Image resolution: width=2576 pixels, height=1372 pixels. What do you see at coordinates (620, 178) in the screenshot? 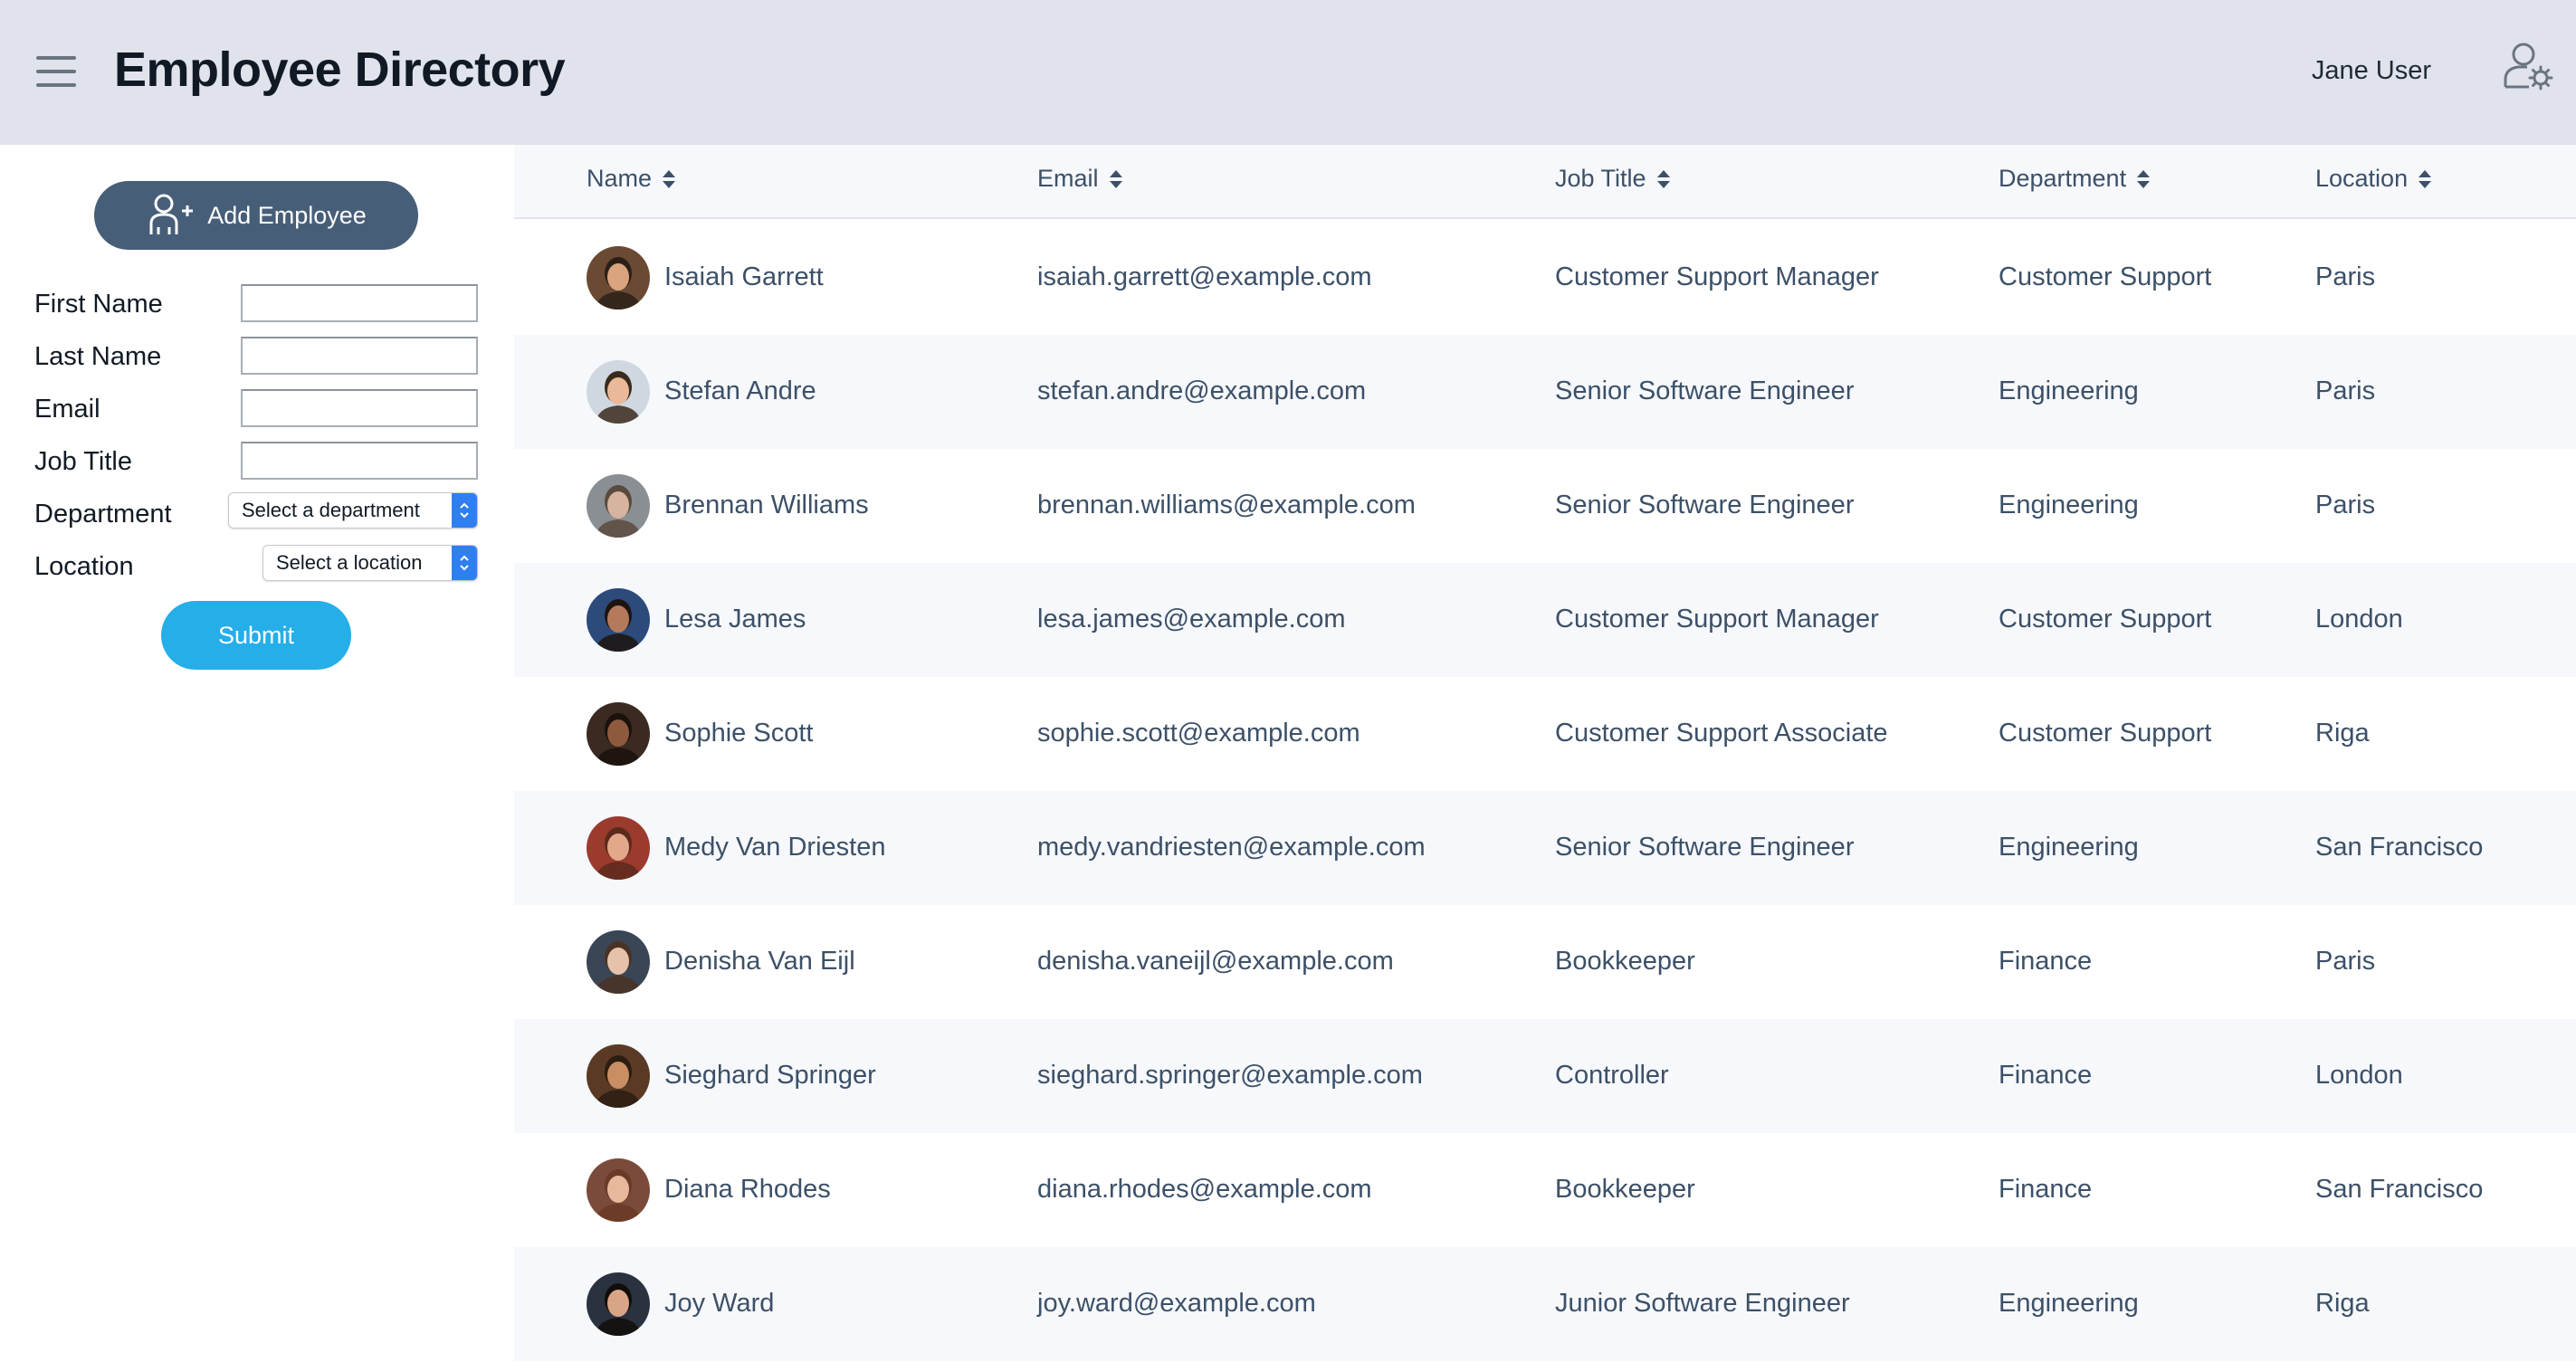
I see `column-header-label: Name` at bounding box center [620, 178].